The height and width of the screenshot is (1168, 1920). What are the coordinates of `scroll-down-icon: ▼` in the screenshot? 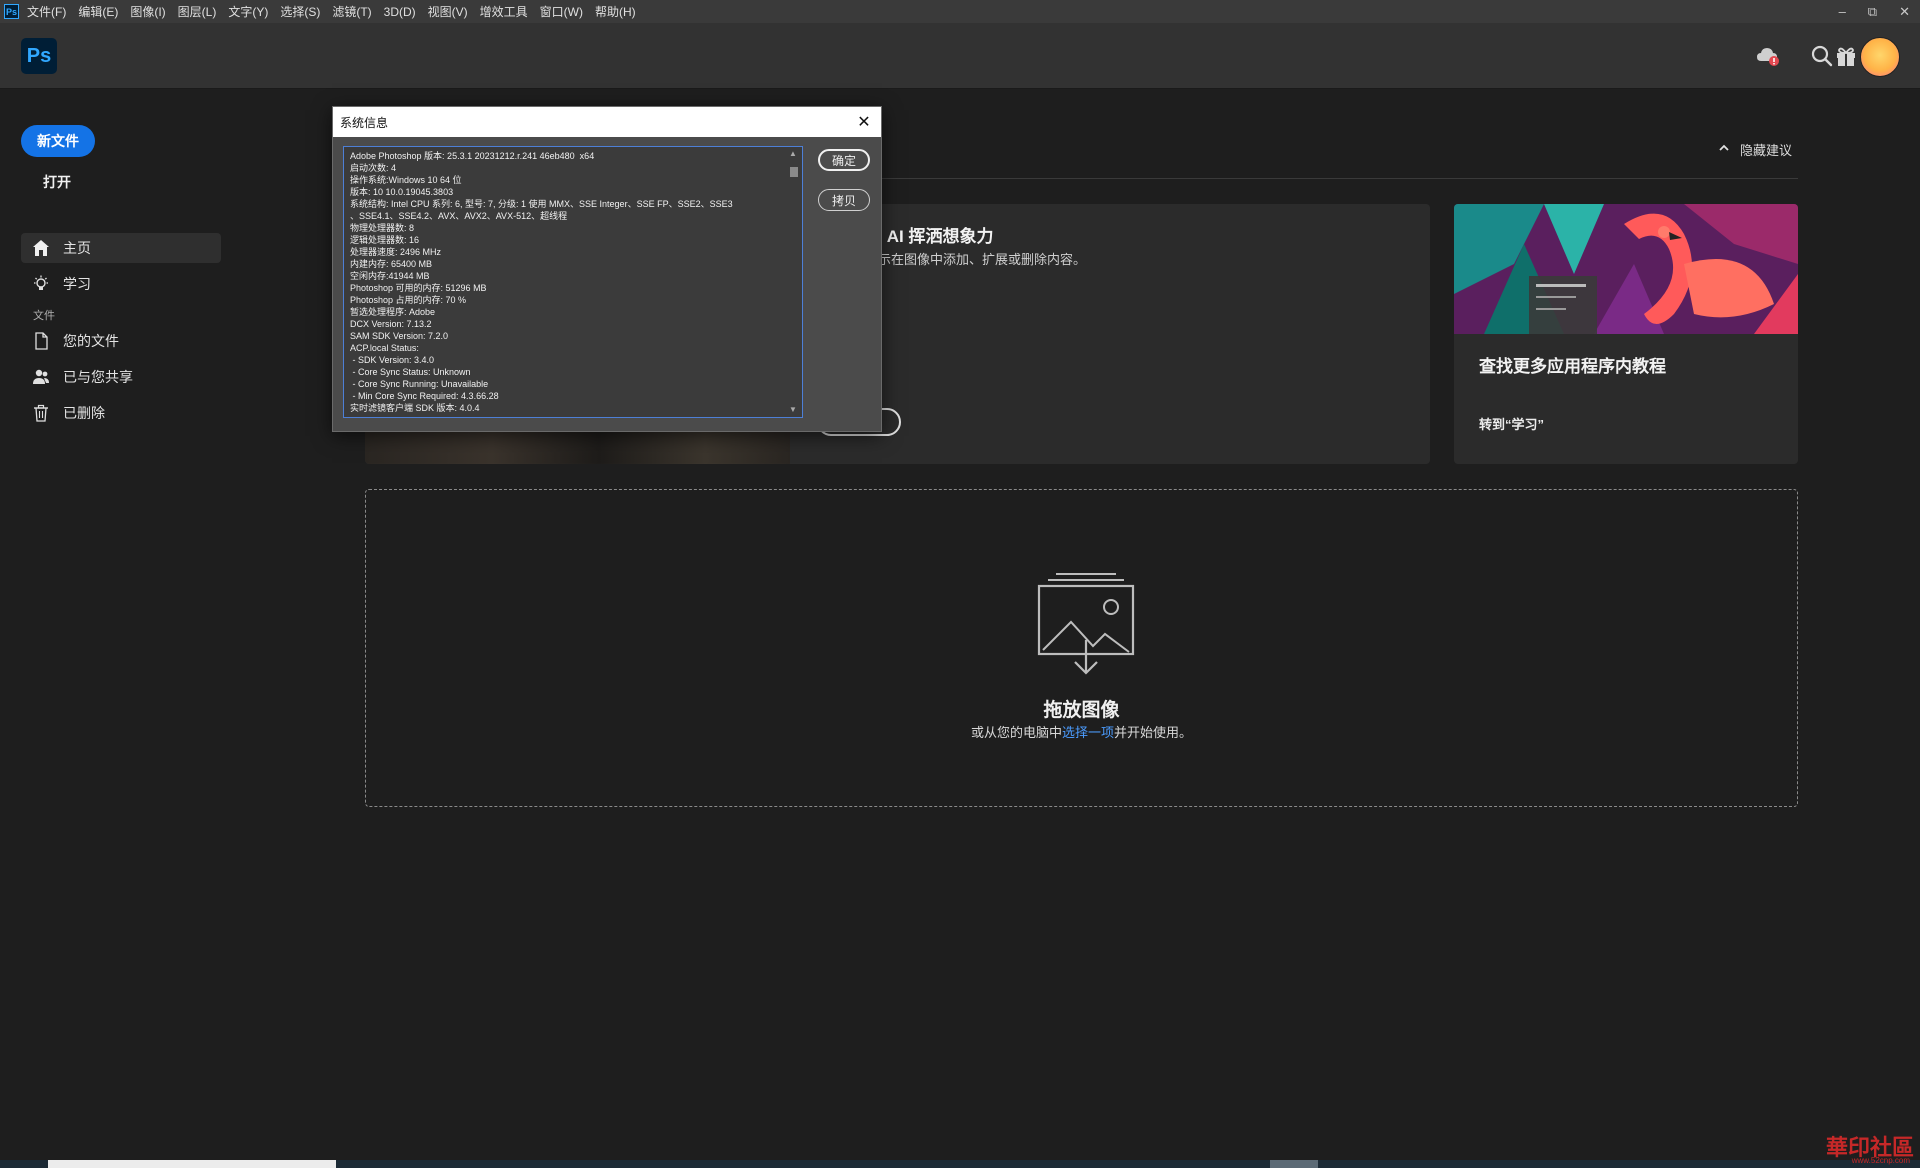 It's located at (793, 409).